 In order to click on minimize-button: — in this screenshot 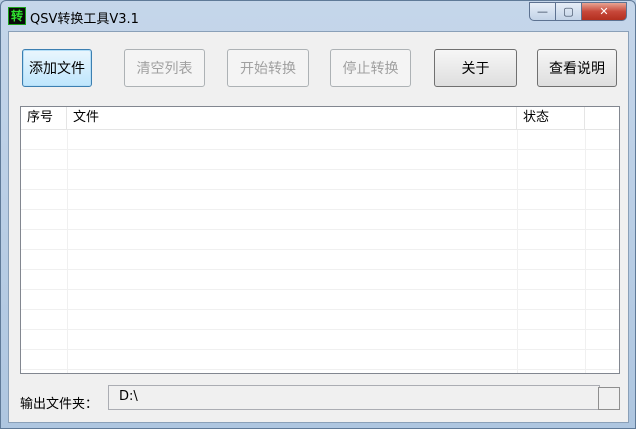, I will do `click(542, 11)`.